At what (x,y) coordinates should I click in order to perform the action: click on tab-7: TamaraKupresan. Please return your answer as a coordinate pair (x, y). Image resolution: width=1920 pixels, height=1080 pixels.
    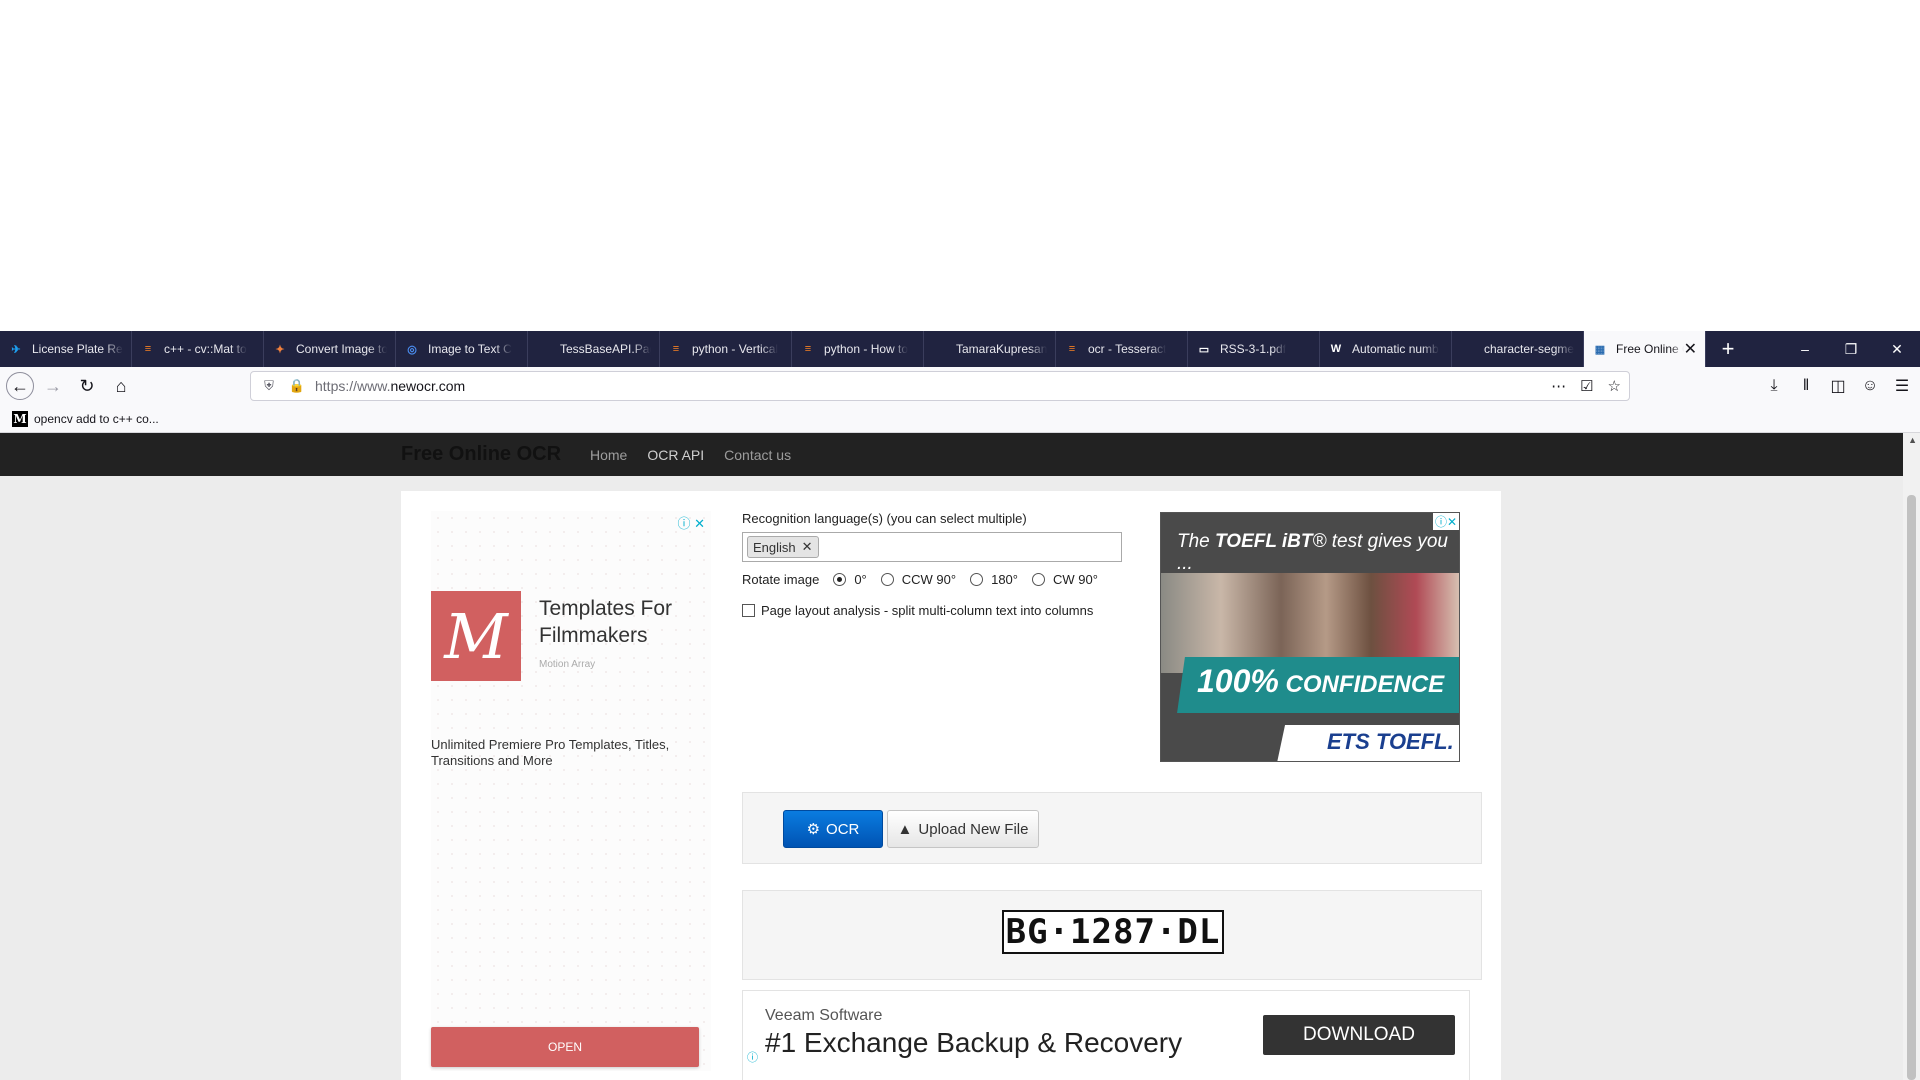
    Looking at the image, I should click on (990, 349).